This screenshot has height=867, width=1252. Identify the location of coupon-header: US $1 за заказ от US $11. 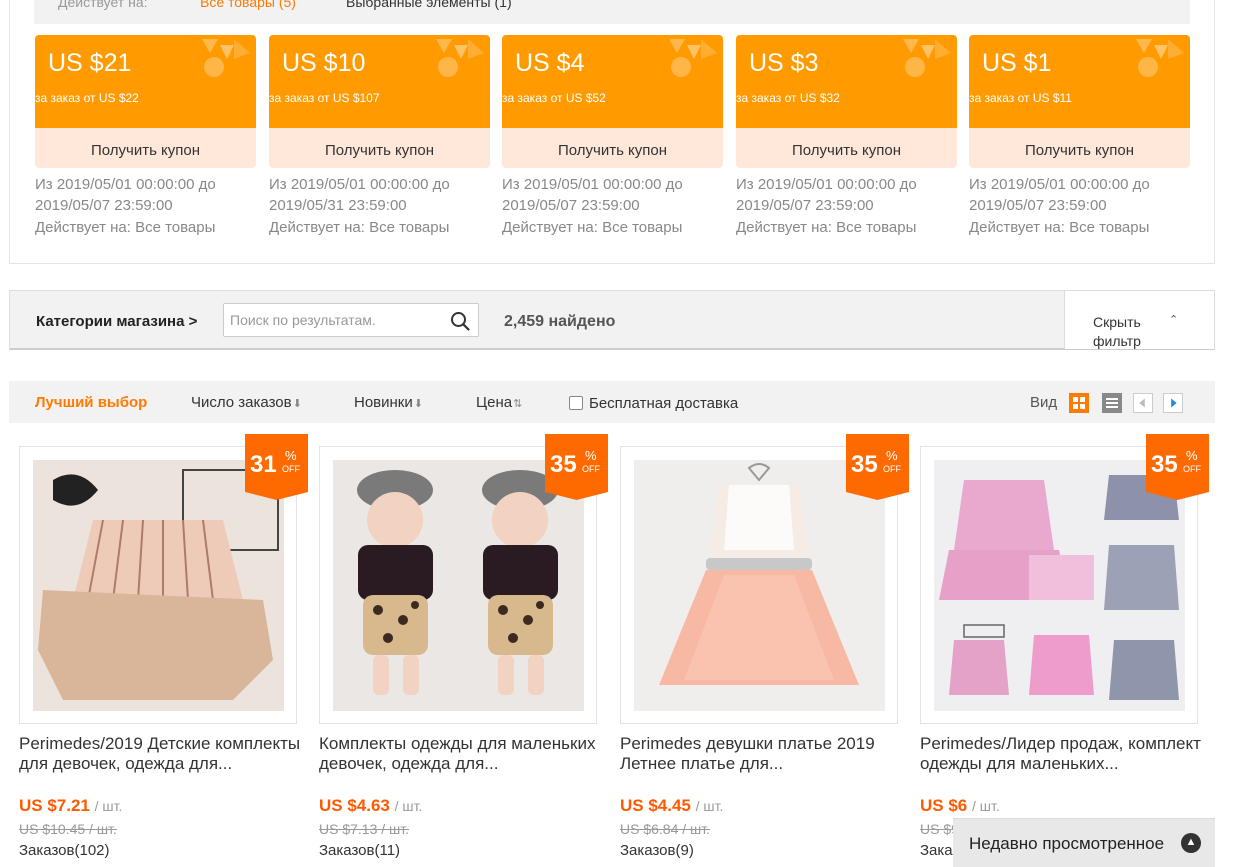
(1079, 81).